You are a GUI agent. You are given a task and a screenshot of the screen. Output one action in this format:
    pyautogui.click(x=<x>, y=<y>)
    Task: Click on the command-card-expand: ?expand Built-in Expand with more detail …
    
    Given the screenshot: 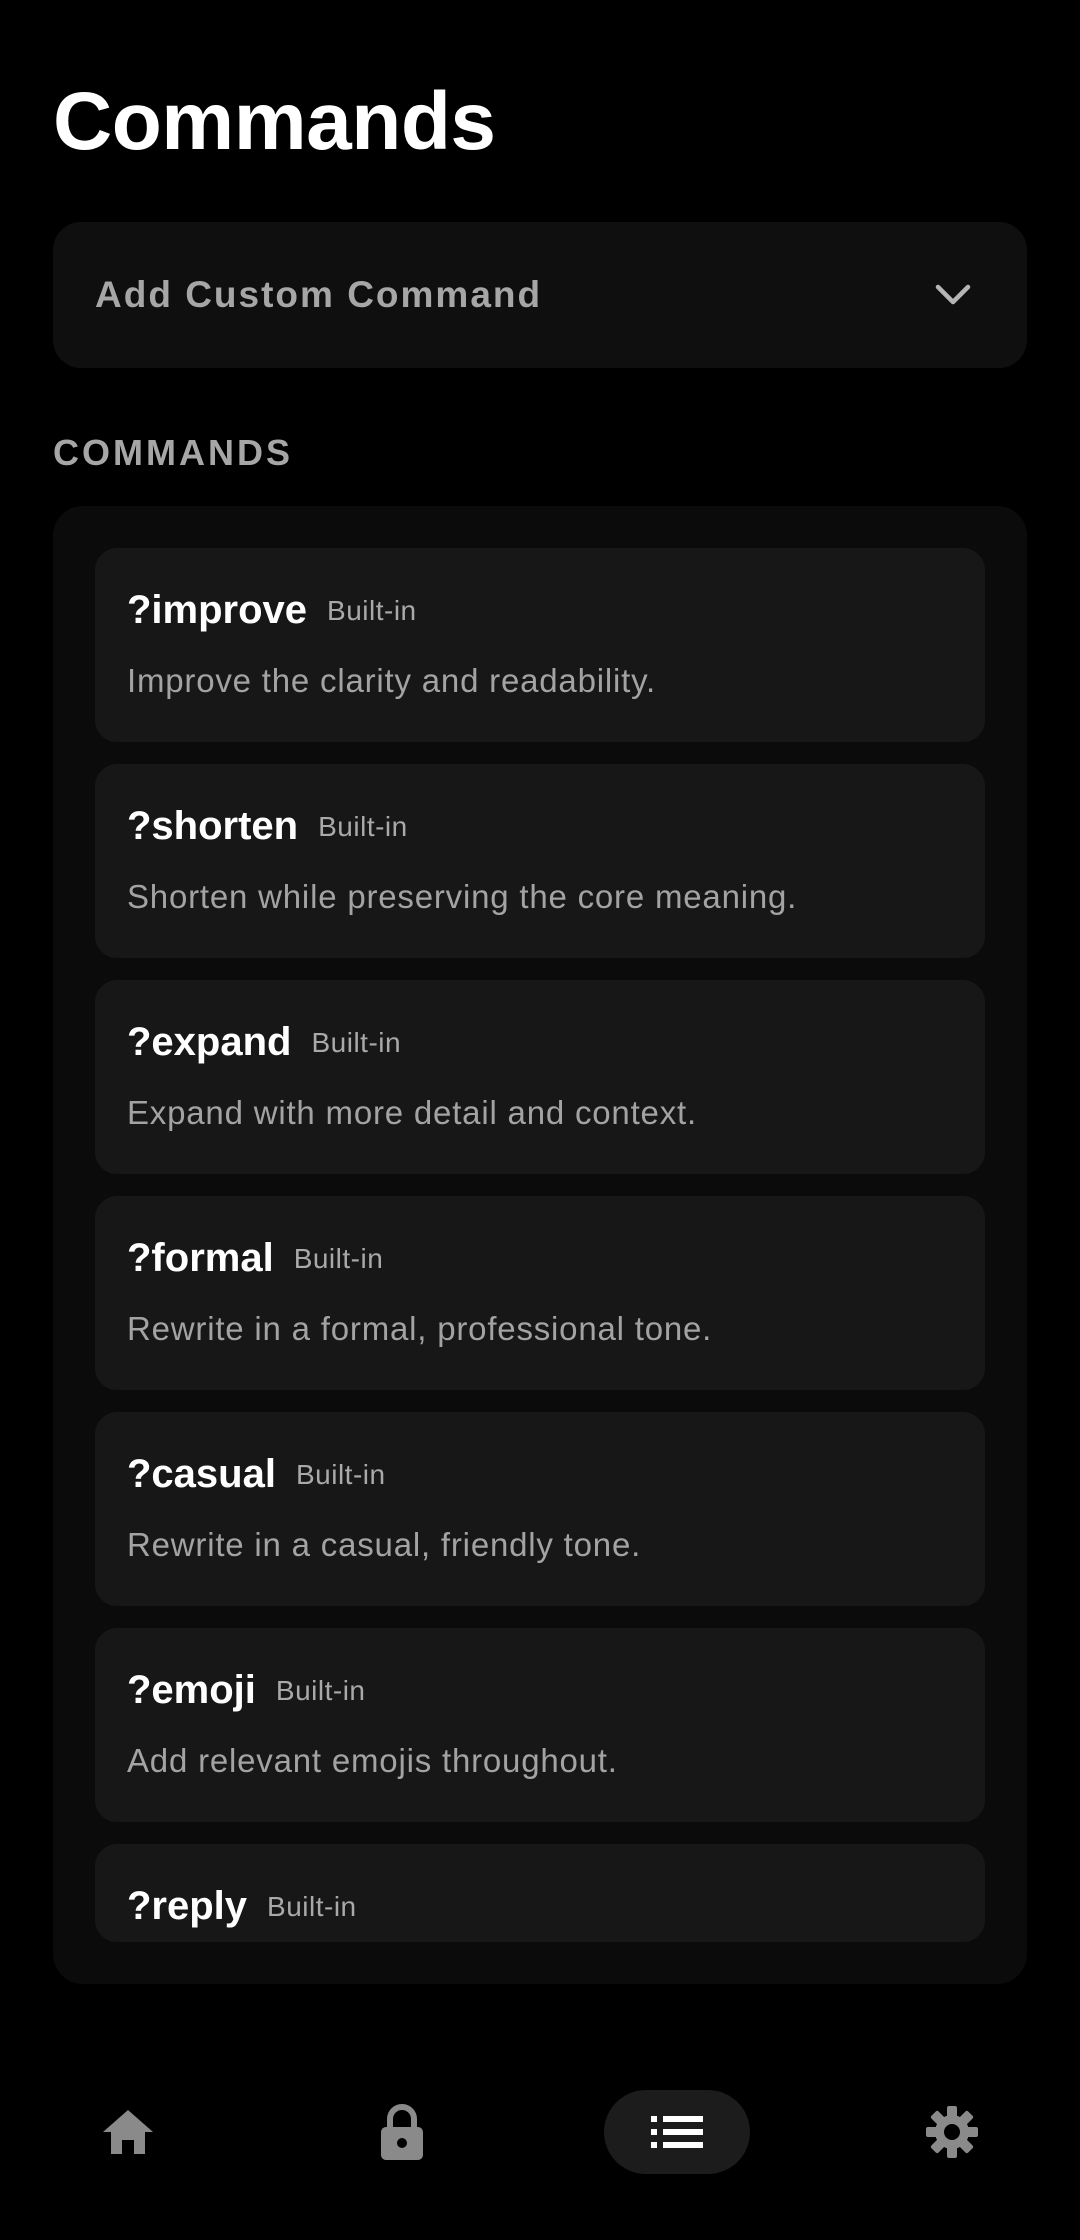 What is the action you would take?
    pyautogui.click(x=540, y=1077)
    